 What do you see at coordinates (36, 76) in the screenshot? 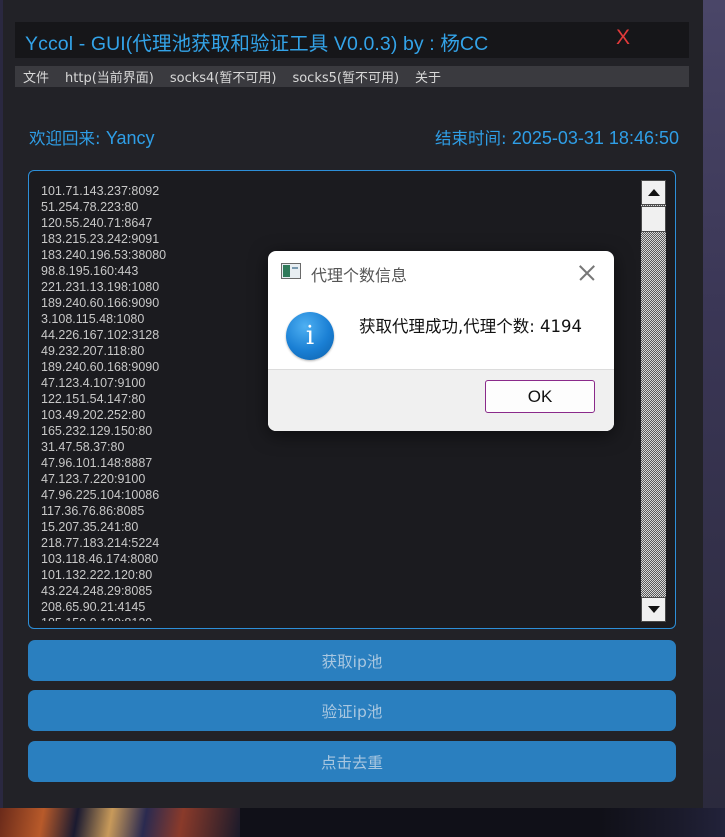
I see `menu-item-file: 文件` at bounding box center [36, 76].